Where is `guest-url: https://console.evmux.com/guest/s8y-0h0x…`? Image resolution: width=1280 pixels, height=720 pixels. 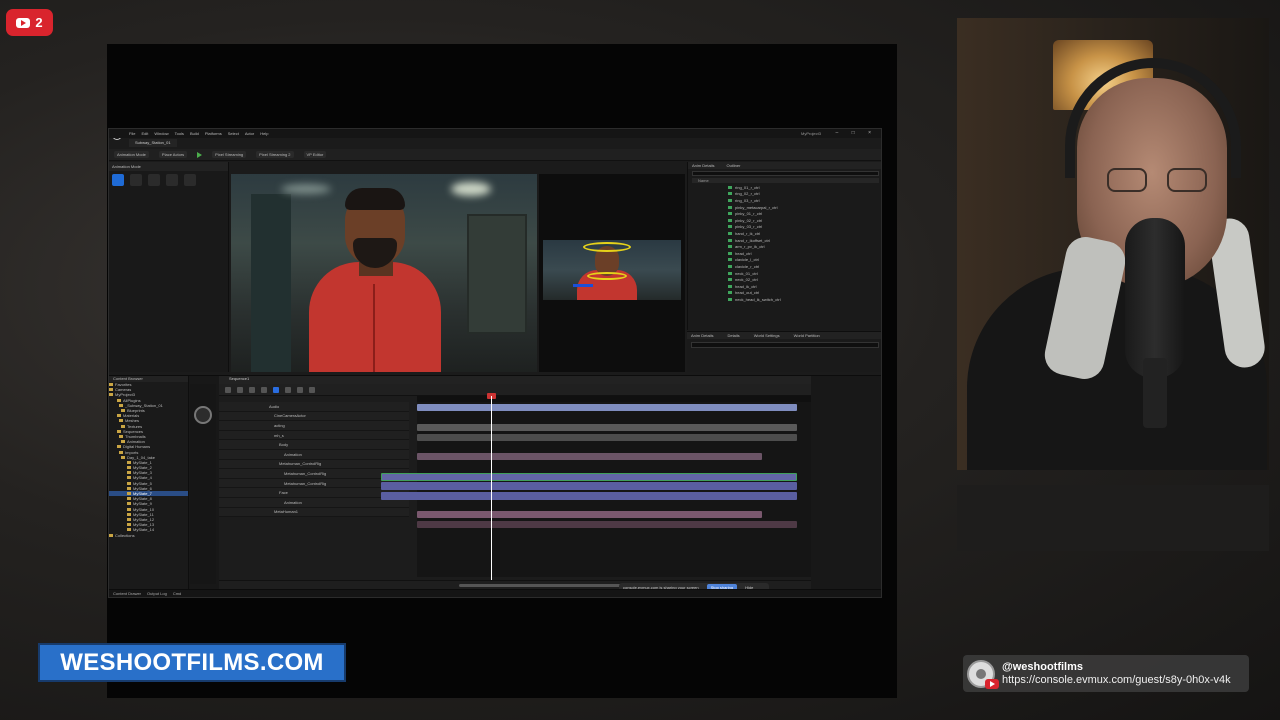
guest-url: https://console.evmux.com/guest/s8y-0h0x… is located at coordinates (1116, 680).